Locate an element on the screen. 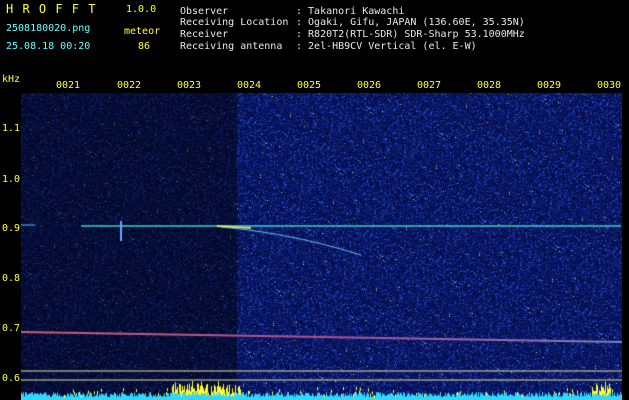 The width and height of the screenshot is (629, 400). app-title: H R O F F T is located at coordinates (51, 9).